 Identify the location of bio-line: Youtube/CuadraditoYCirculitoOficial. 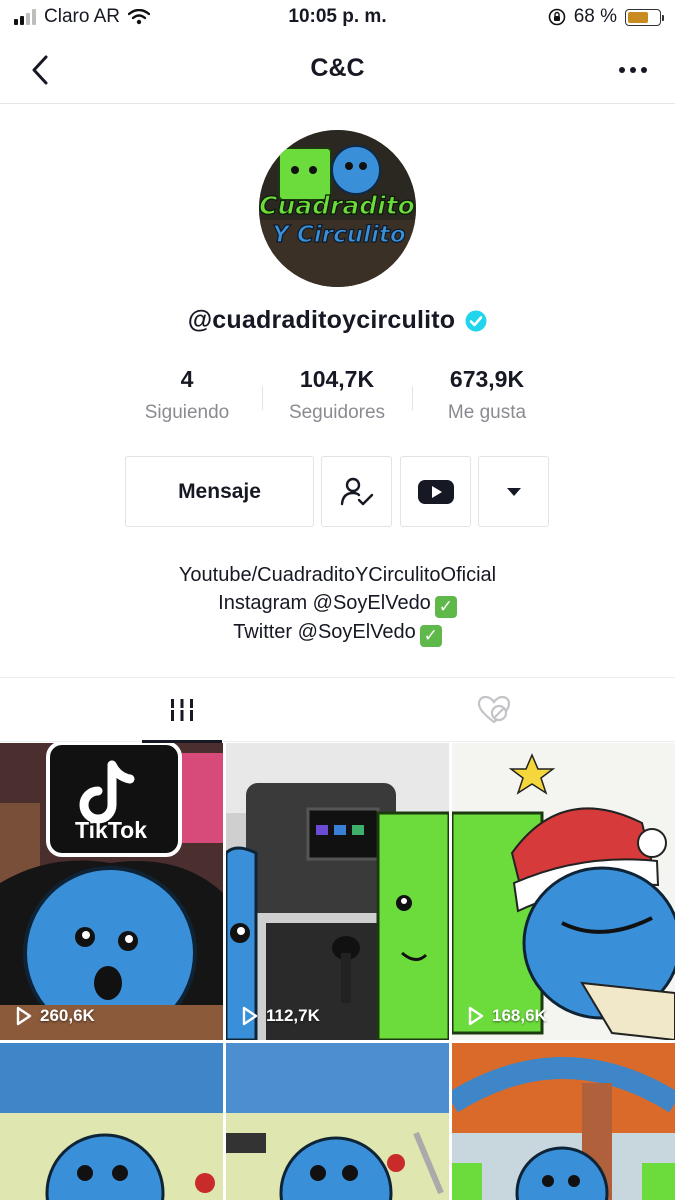
(337, 575).